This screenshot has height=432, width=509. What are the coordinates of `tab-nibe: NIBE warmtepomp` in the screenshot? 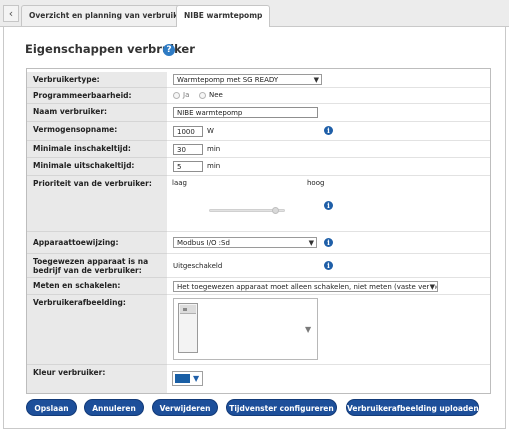 It's located at (223, 16).